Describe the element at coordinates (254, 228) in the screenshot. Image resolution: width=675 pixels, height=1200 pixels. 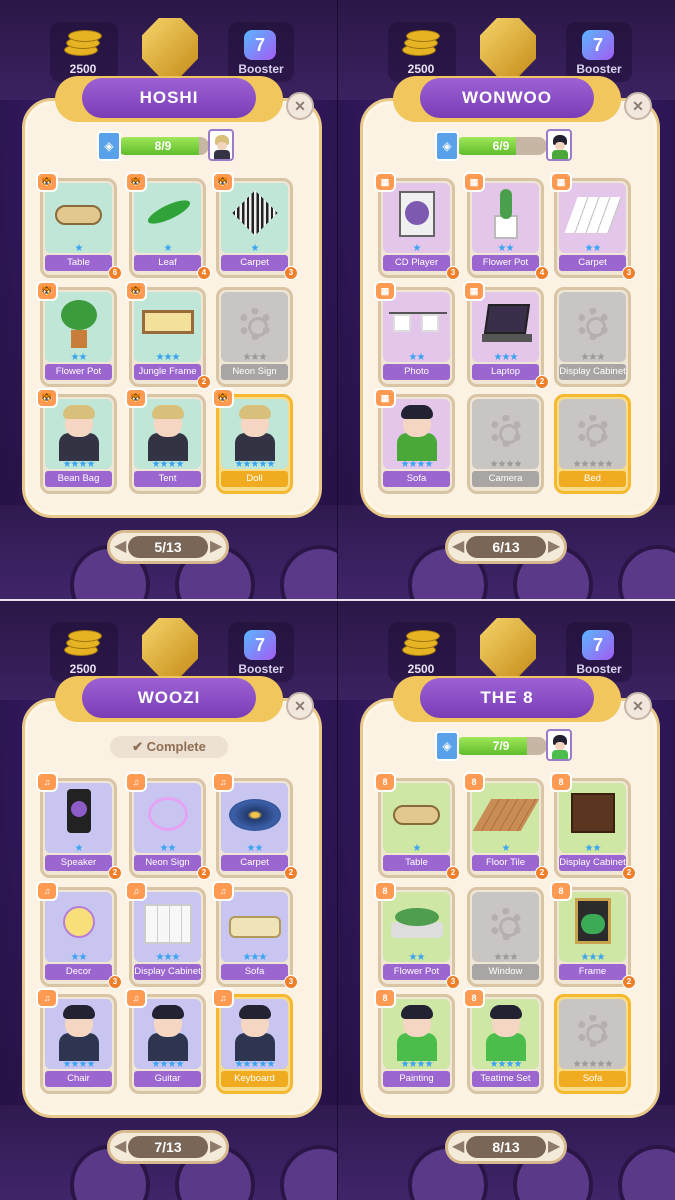
I see `collection-card: ★ Carpet` at that location.